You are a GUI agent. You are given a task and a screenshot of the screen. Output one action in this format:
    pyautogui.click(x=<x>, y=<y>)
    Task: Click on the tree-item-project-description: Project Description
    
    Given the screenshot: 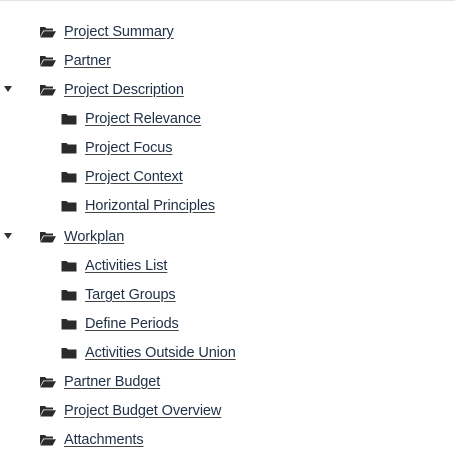 What is the action you would take?
    pyautogui.click(x=112, y=90)
    